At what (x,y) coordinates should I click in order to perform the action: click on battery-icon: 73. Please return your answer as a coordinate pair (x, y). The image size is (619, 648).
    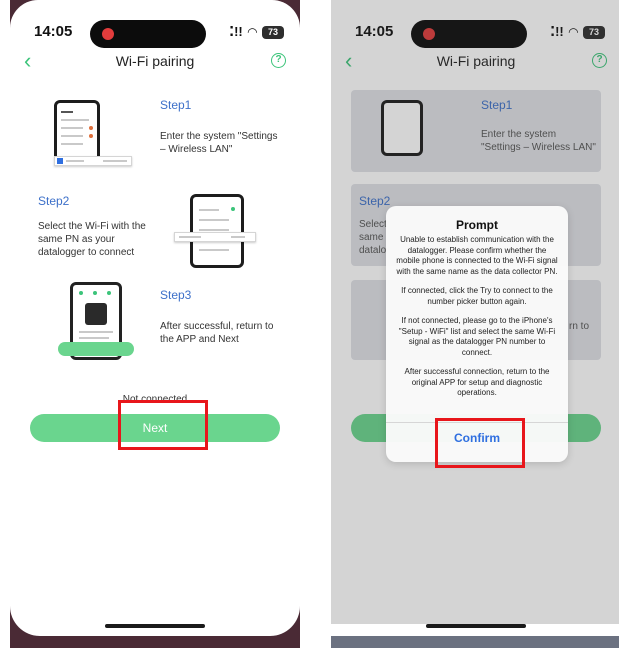
    Looking at the image, I should click on (273, 32).